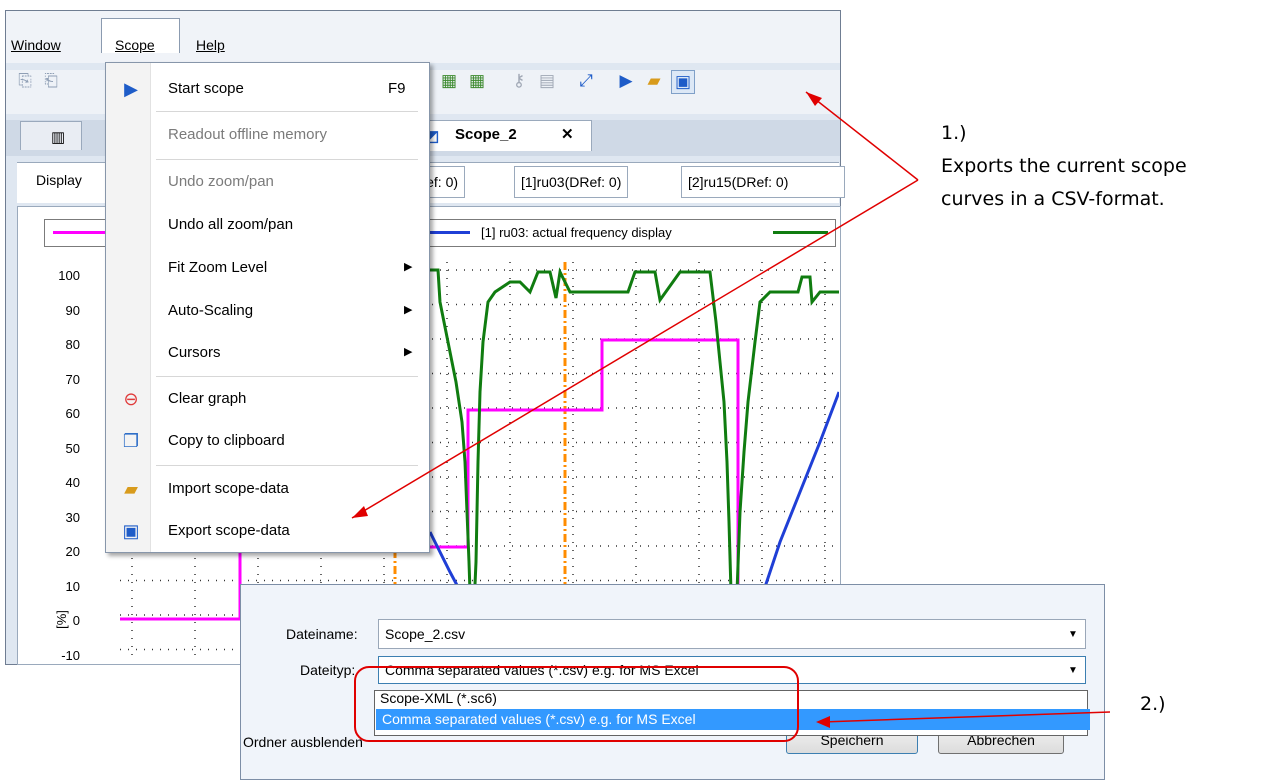 The height and width of the screenshot is (783, 1269). I want to click on step-1-text-line-1: Exports the current scope, so click(1064, 166).